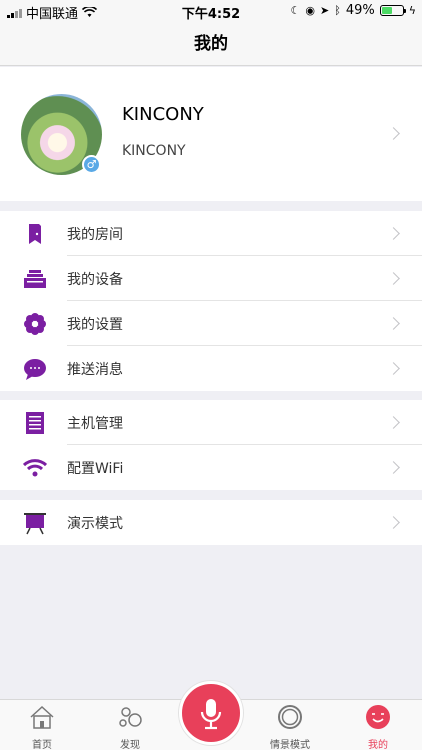  I want to click on message-bubble-icon, so click(35, 369).